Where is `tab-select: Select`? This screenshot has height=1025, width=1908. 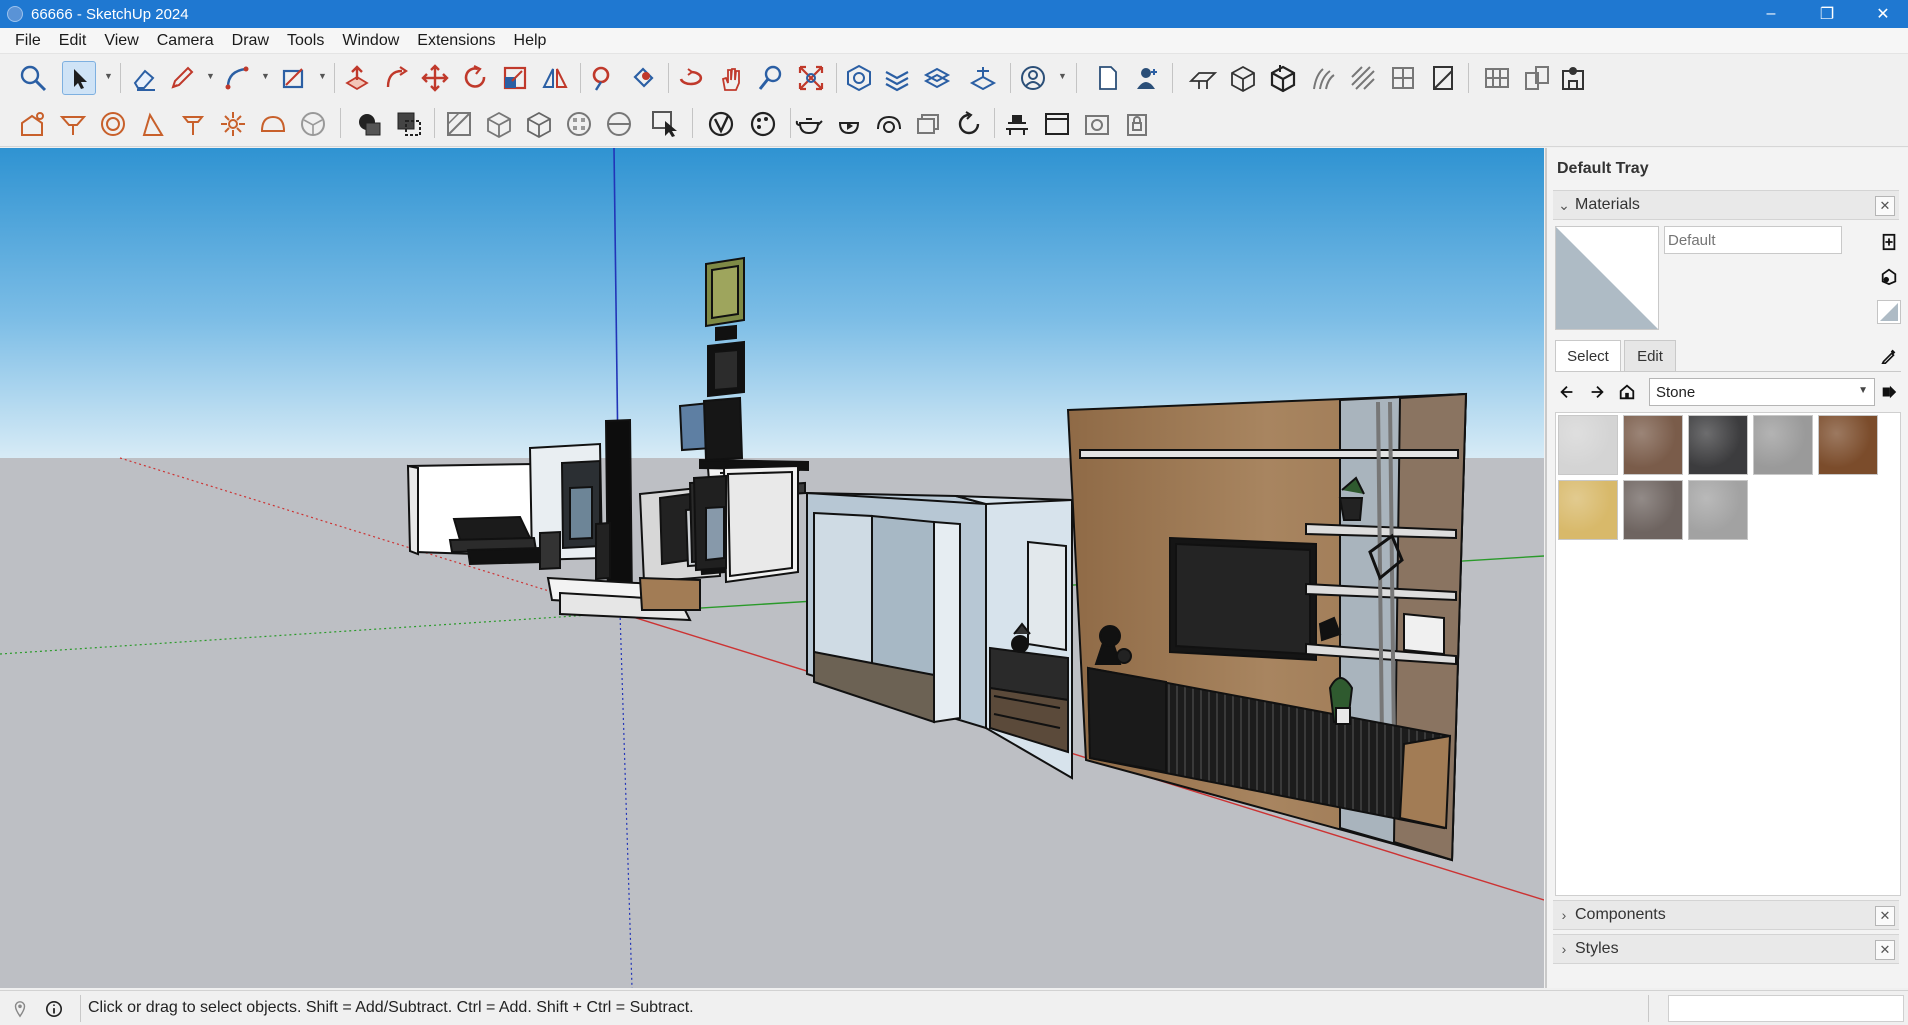 tab-select: Select is located at coordinates (1588, 356).